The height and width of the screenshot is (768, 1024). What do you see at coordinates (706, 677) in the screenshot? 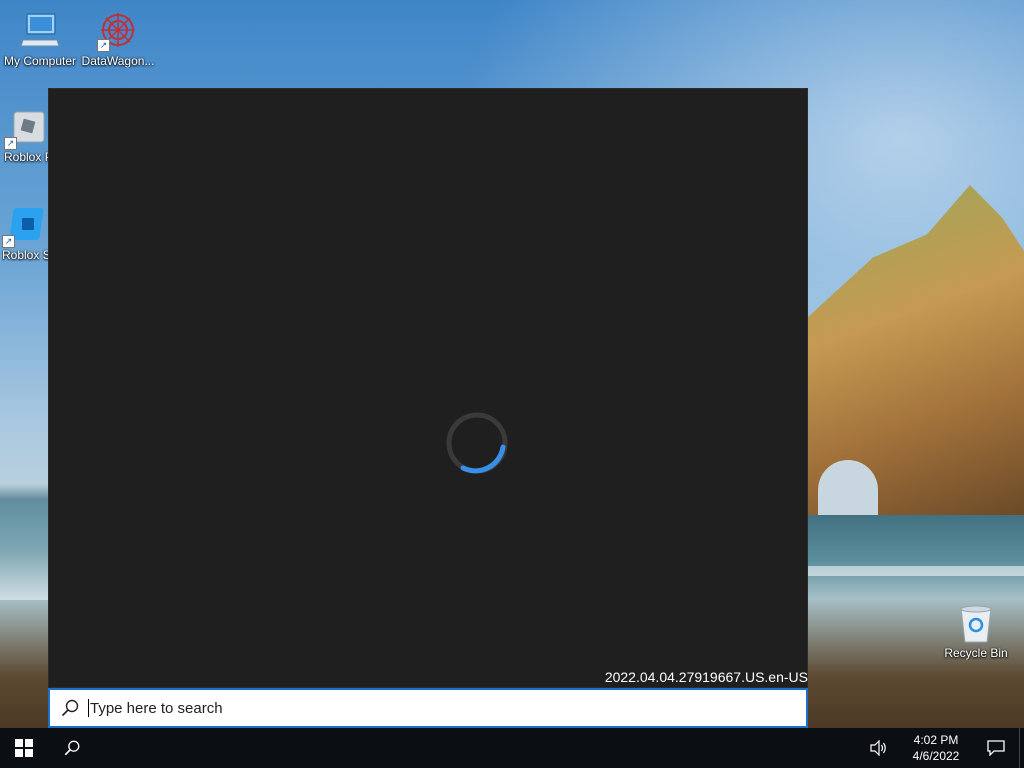
I see `version-label: 2022.04.04.27919667.US.en-US` at bounding box center [706, 677].